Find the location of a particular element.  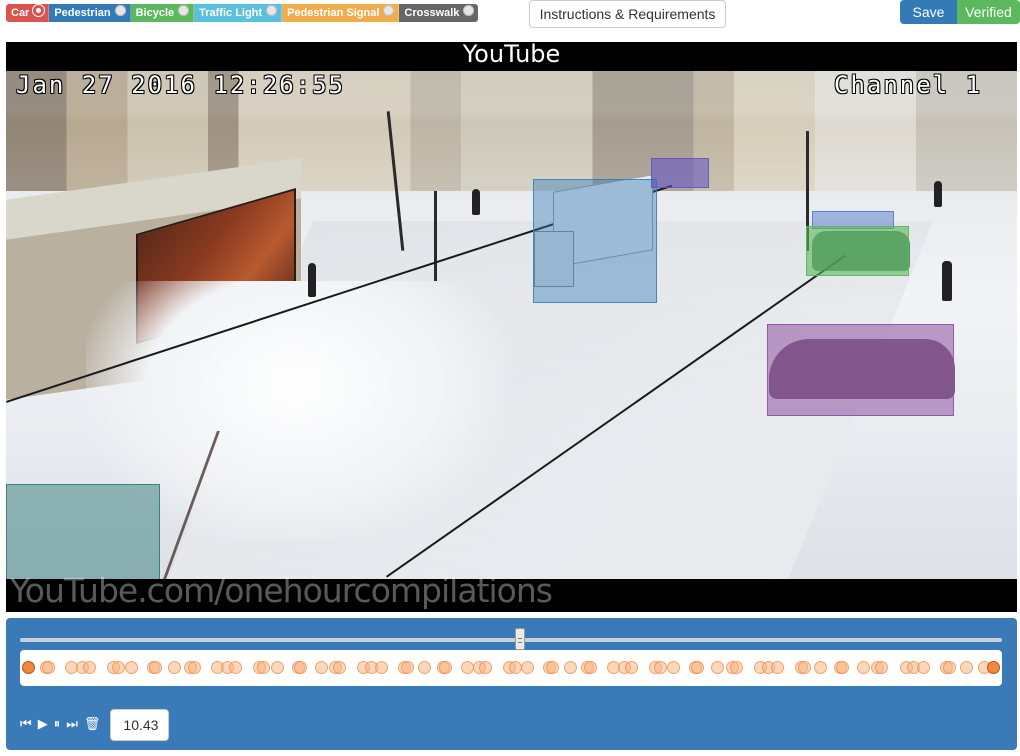

camera-channel: Channel 1 is located at coordinates (908, 85).